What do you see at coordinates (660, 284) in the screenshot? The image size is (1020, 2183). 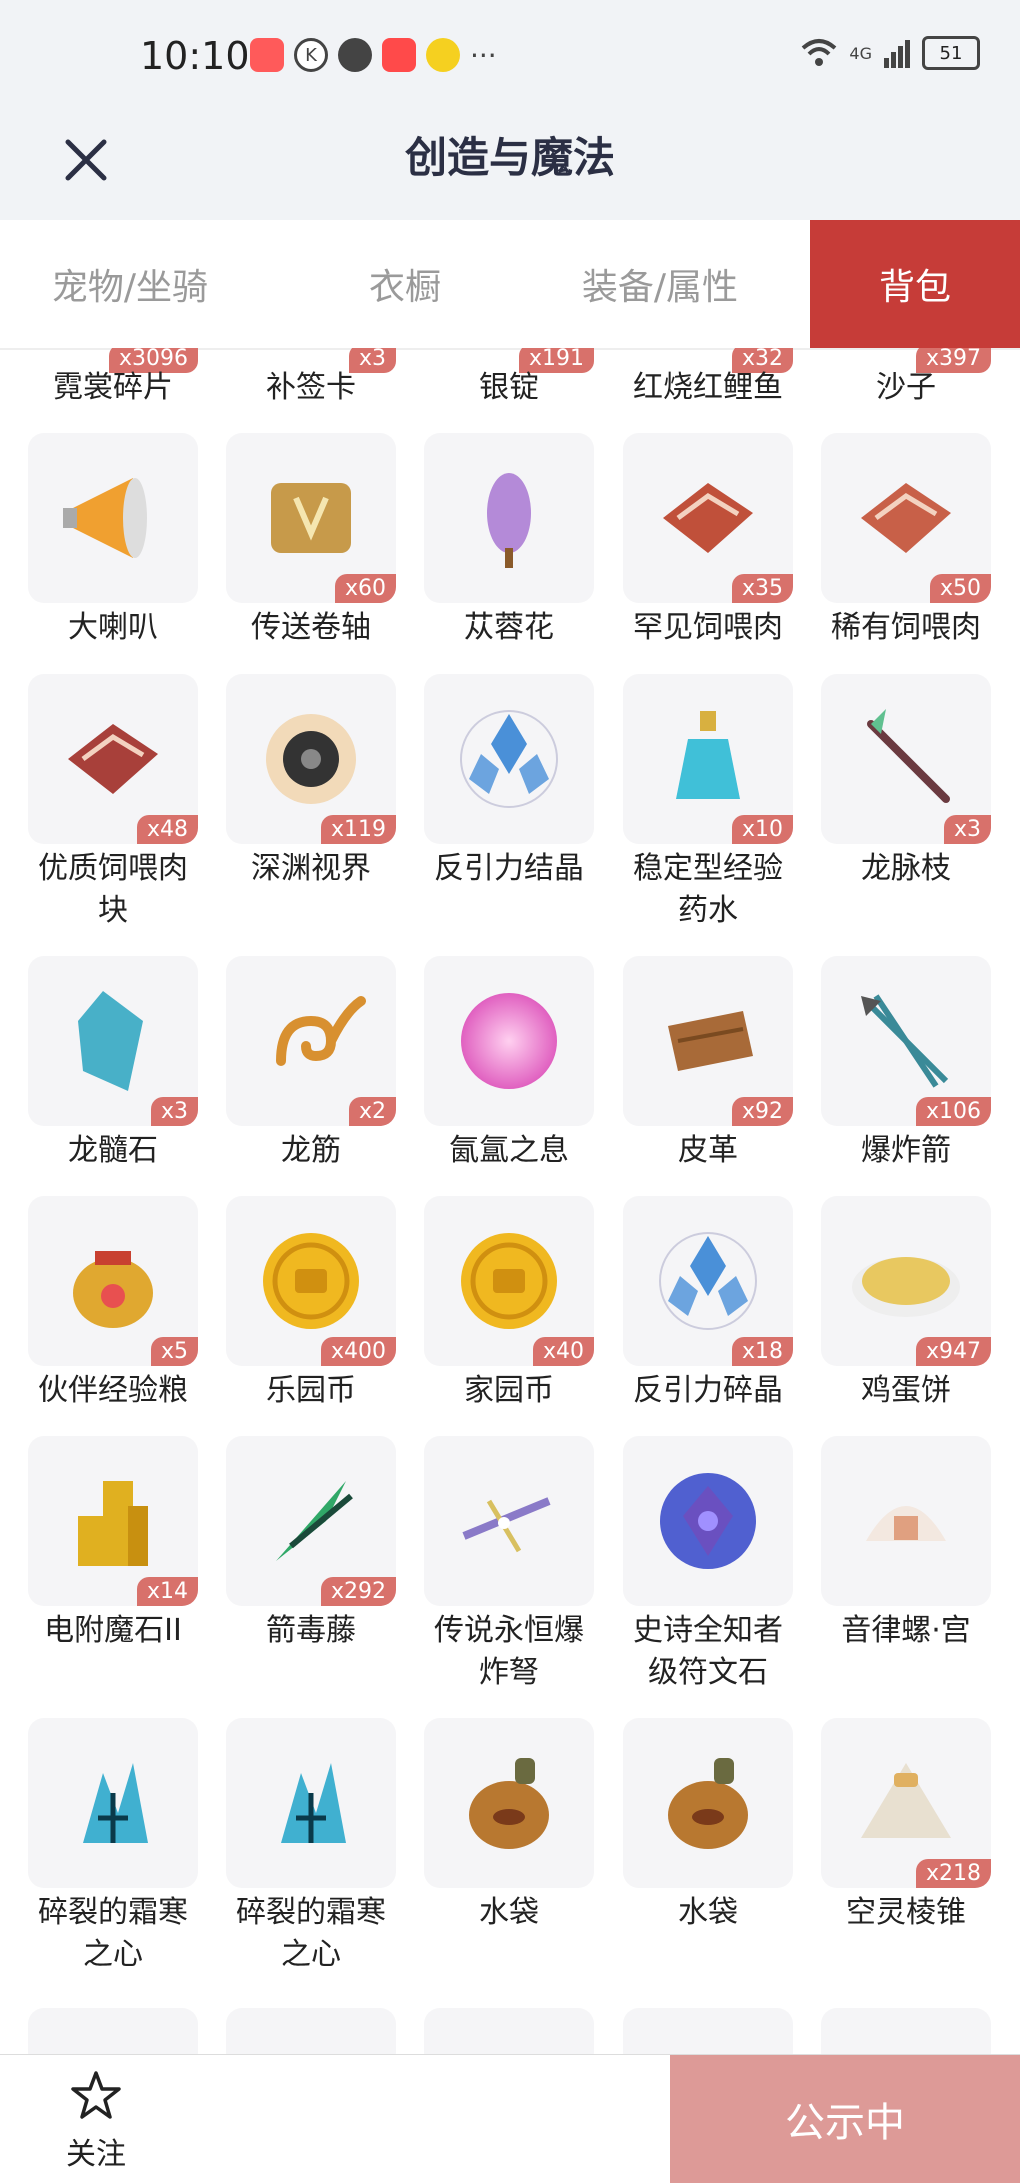 I see `tab-equipment: 装备/属性` at bounding box center [660, 284].